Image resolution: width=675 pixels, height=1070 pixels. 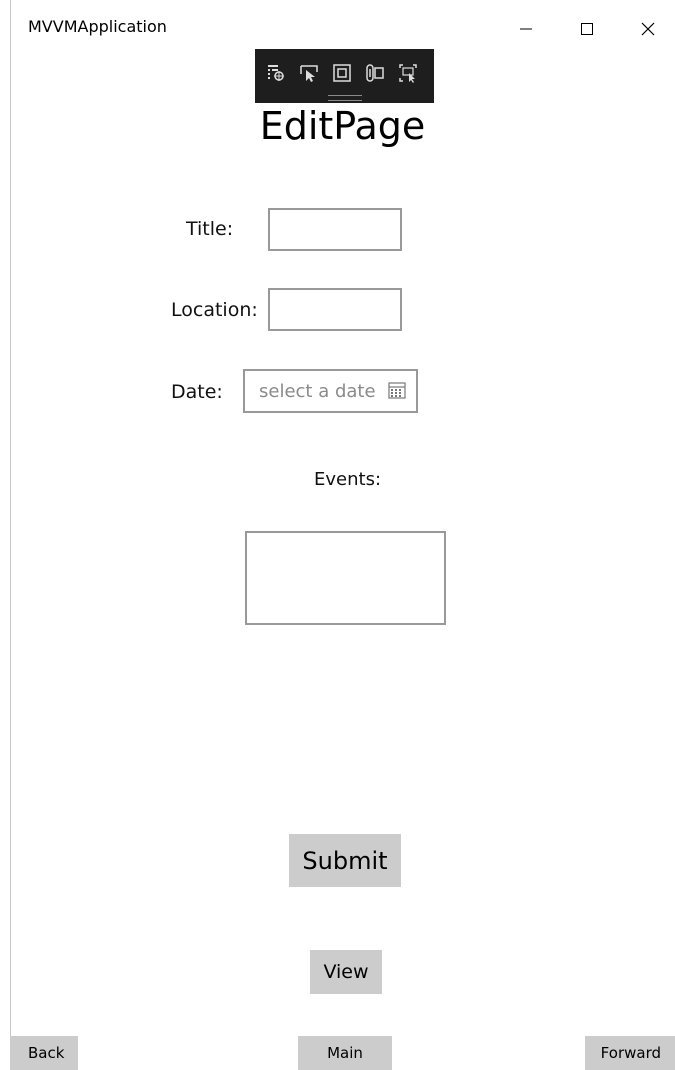 What do you see at coordinates (317, 391) in the screenshot?
I see `date-placeholder: select a date` at bounding box center [317, 391].